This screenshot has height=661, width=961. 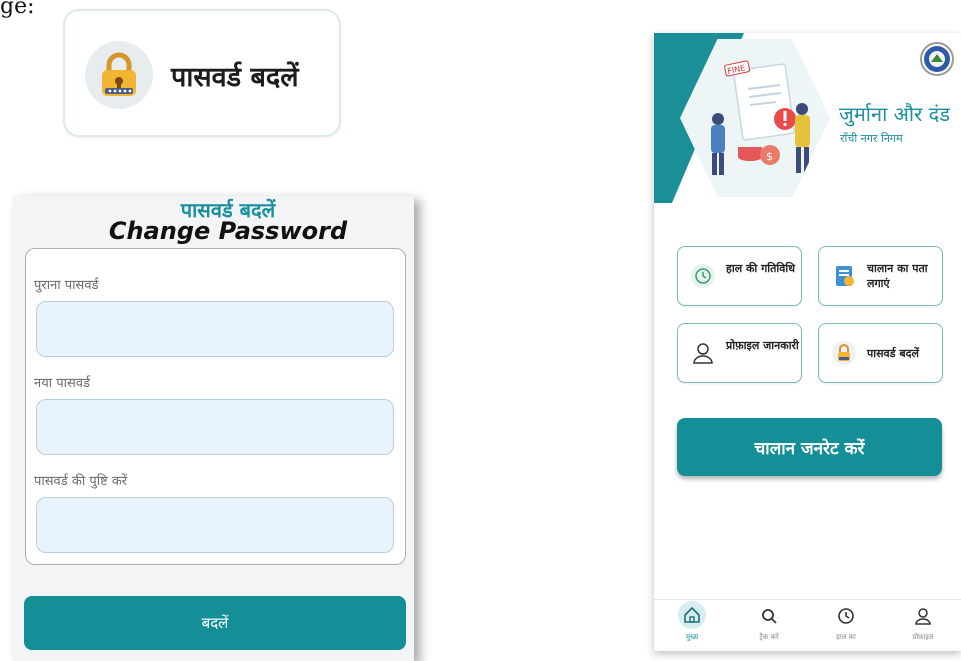 I want to click on tile-label: प्रोफ़ाइल जानकारी, so click(x=762, y=345).